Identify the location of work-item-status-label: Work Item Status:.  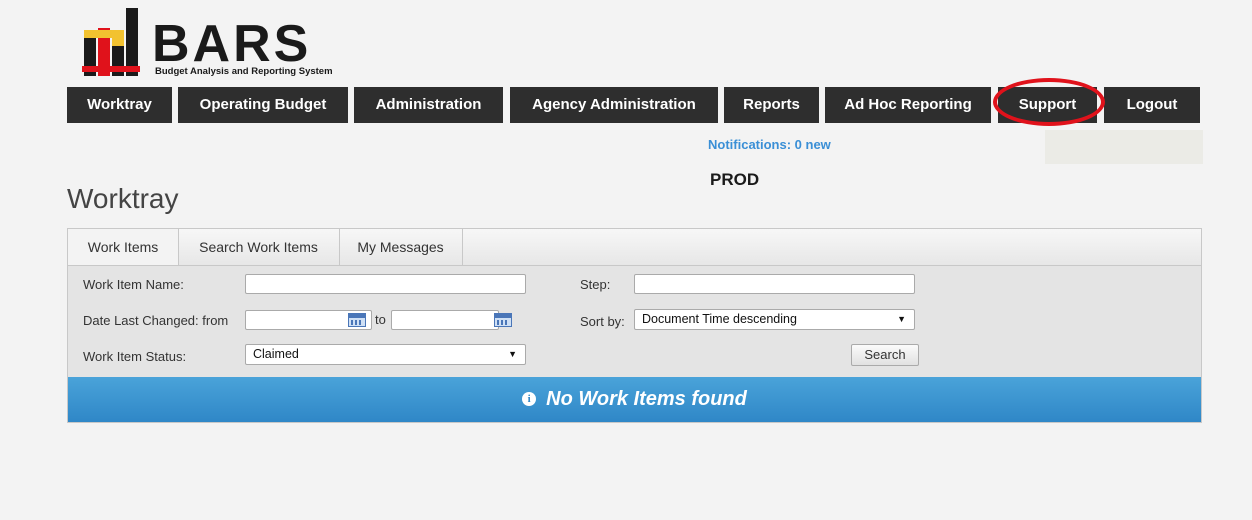
(135, 356).